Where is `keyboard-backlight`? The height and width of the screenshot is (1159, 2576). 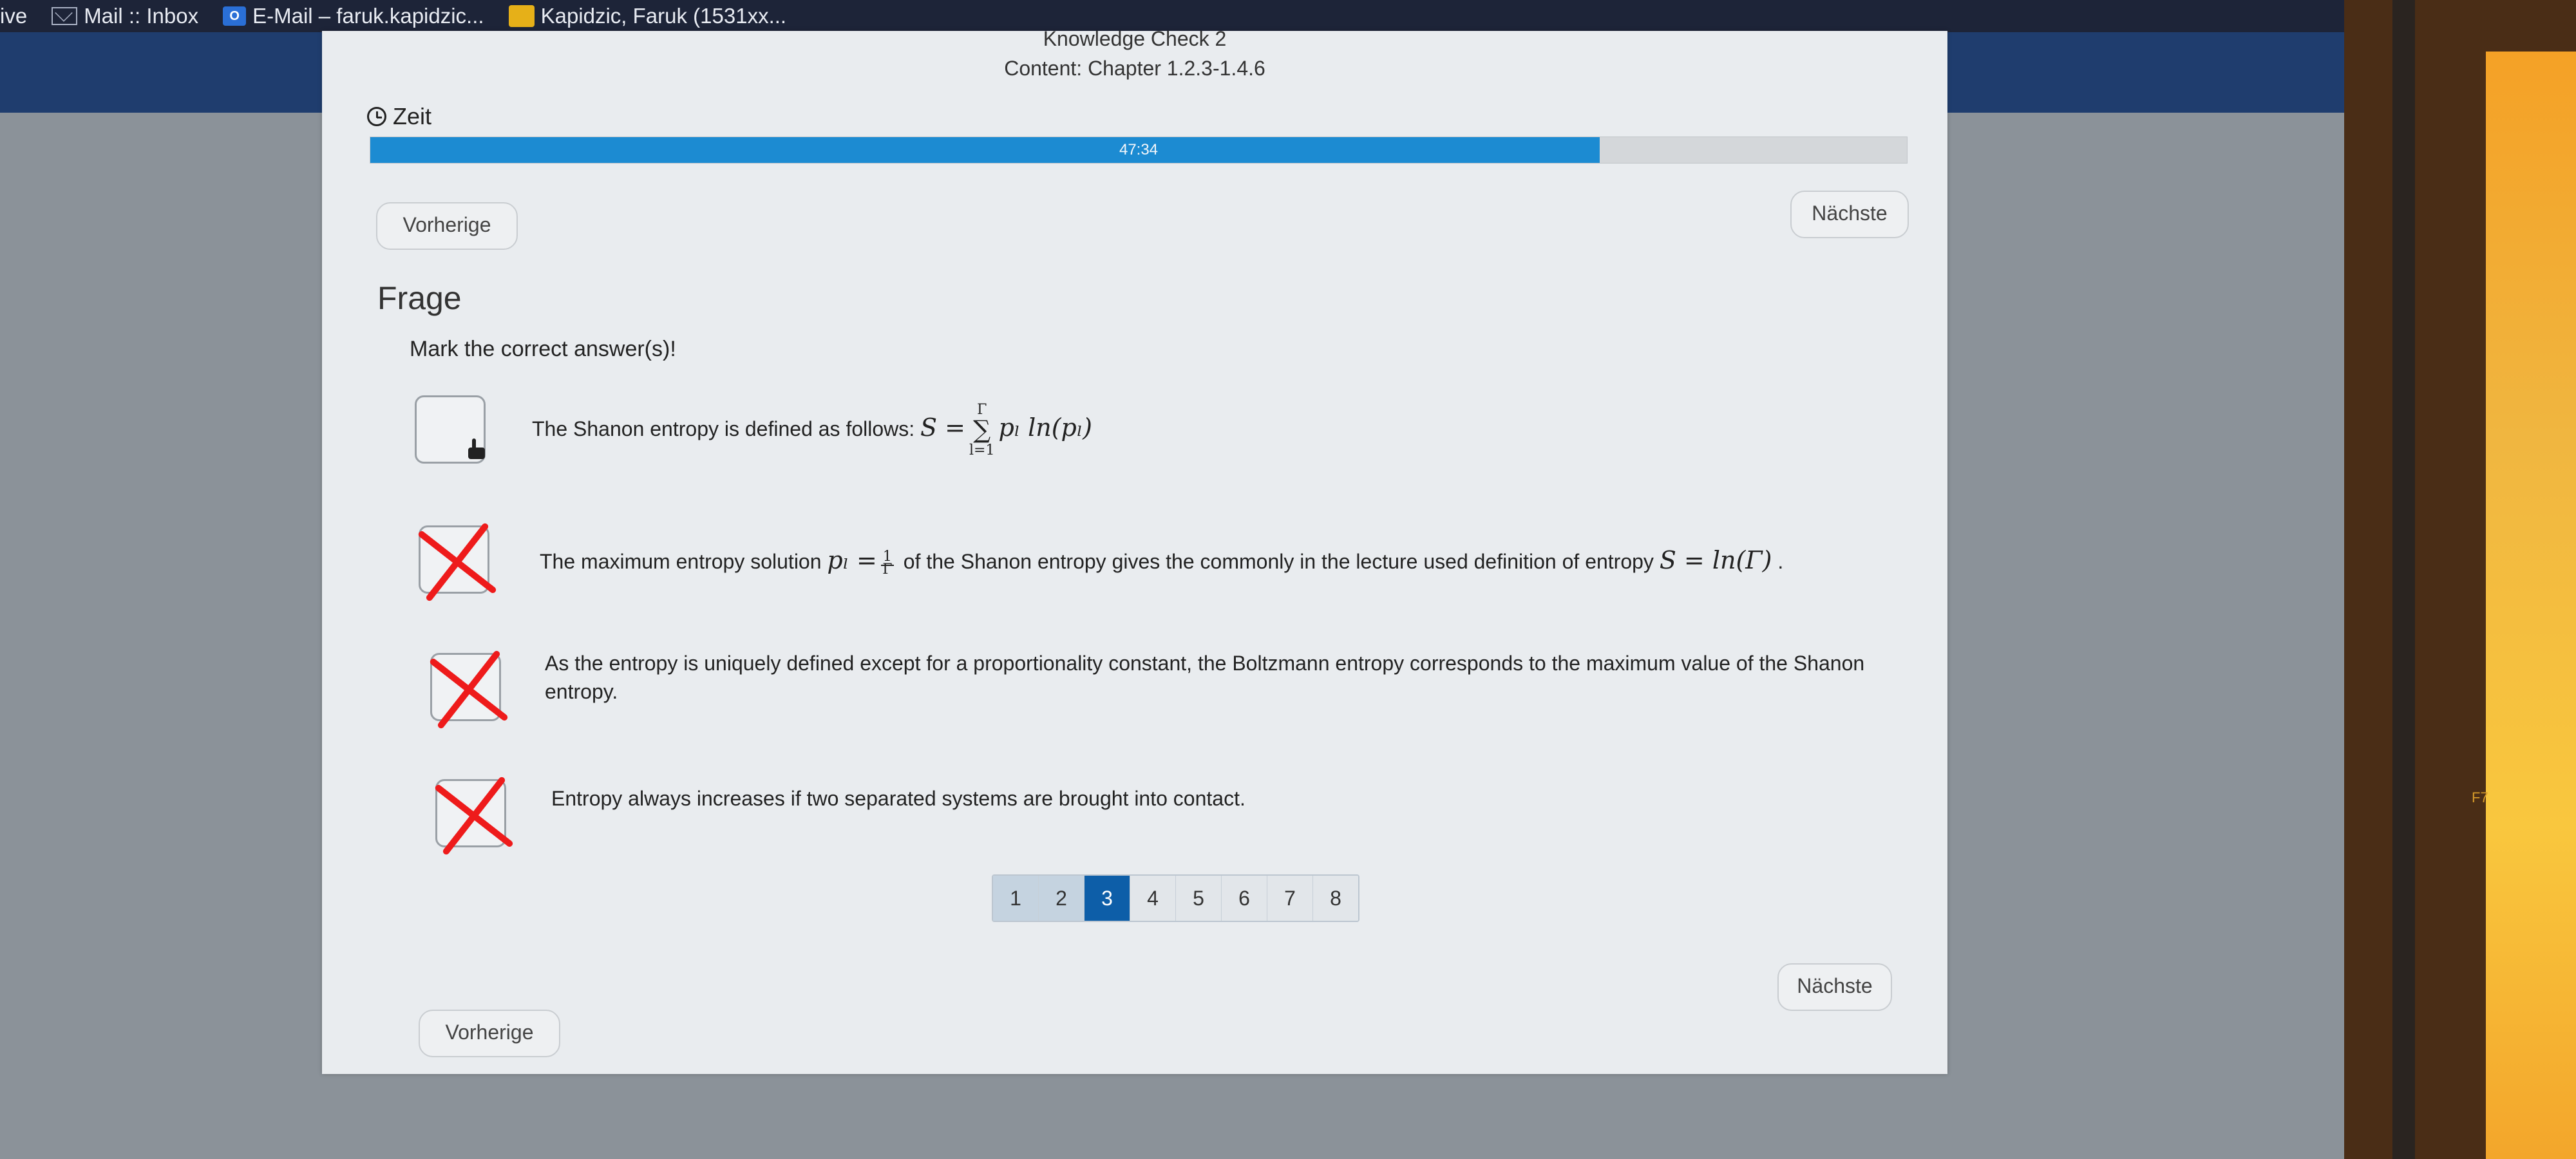 keyboard-backlight is located at coordinates (2531, 605).